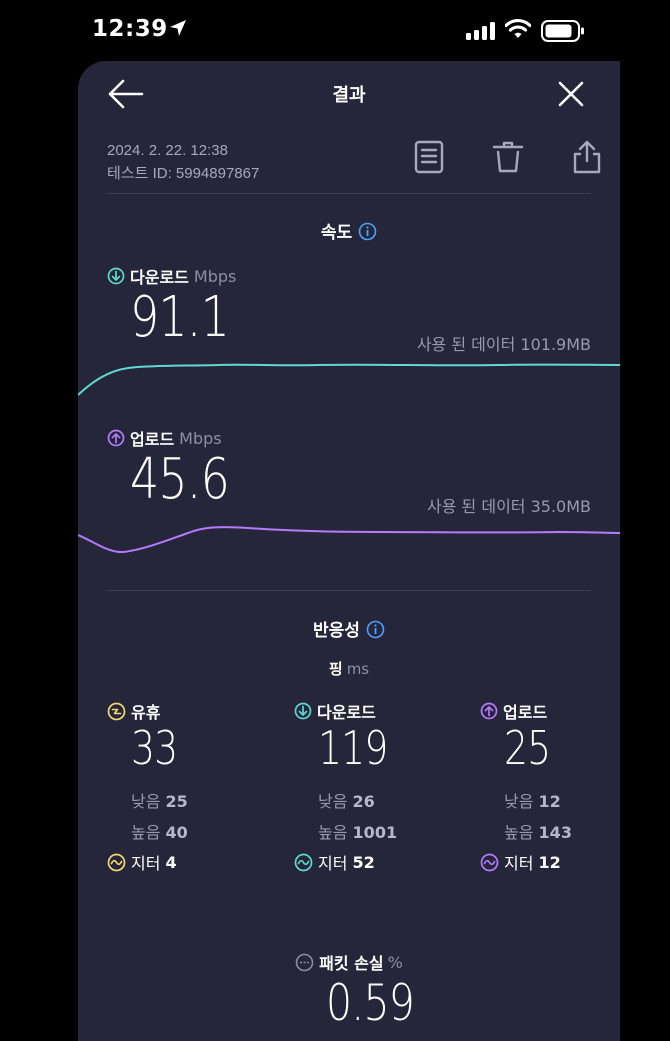  I want to click on trash-icon, so click(508, 157).